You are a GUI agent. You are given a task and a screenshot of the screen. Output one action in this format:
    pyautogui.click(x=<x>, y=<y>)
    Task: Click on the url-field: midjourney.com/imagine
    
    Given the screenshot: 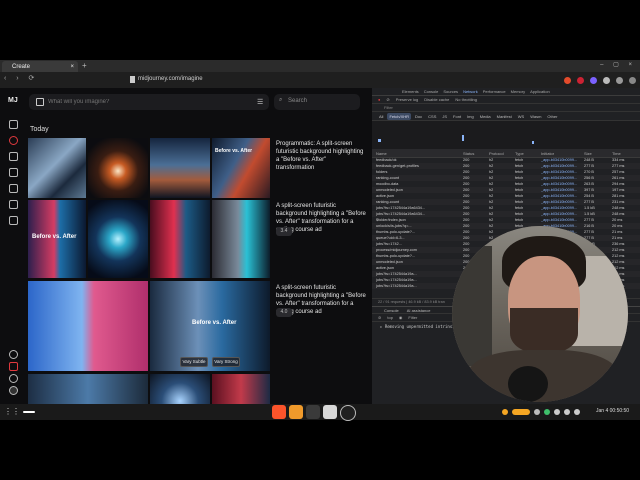 What is the action you would take?
    pyautogui.click(x=170, y=79)
    